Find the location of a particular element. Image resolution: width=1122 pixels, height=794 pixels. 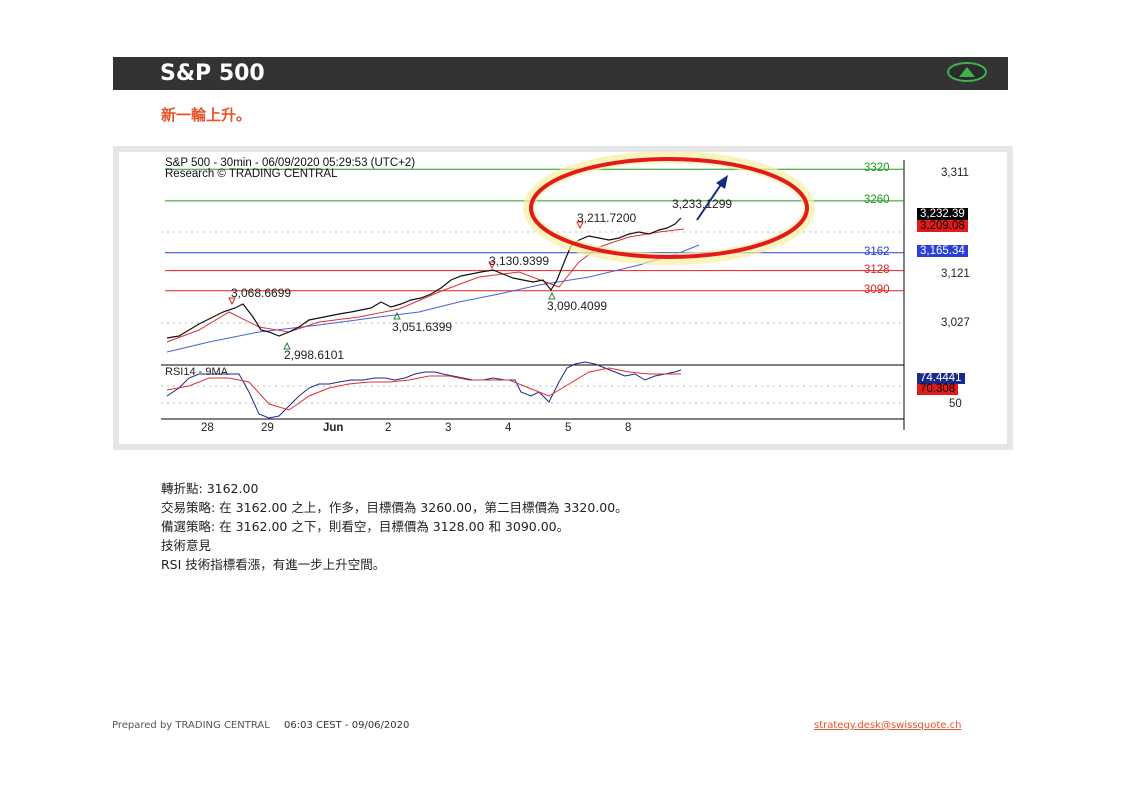

page-title: S&P 500 is located at coordinates (212, 73).